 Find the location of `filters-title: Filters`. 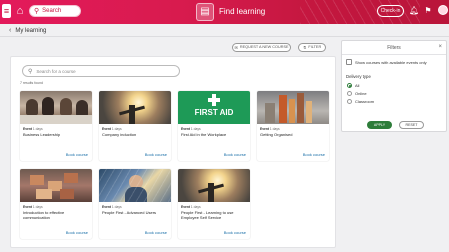

filters-title: Filters is located at coordinates (394, 48).